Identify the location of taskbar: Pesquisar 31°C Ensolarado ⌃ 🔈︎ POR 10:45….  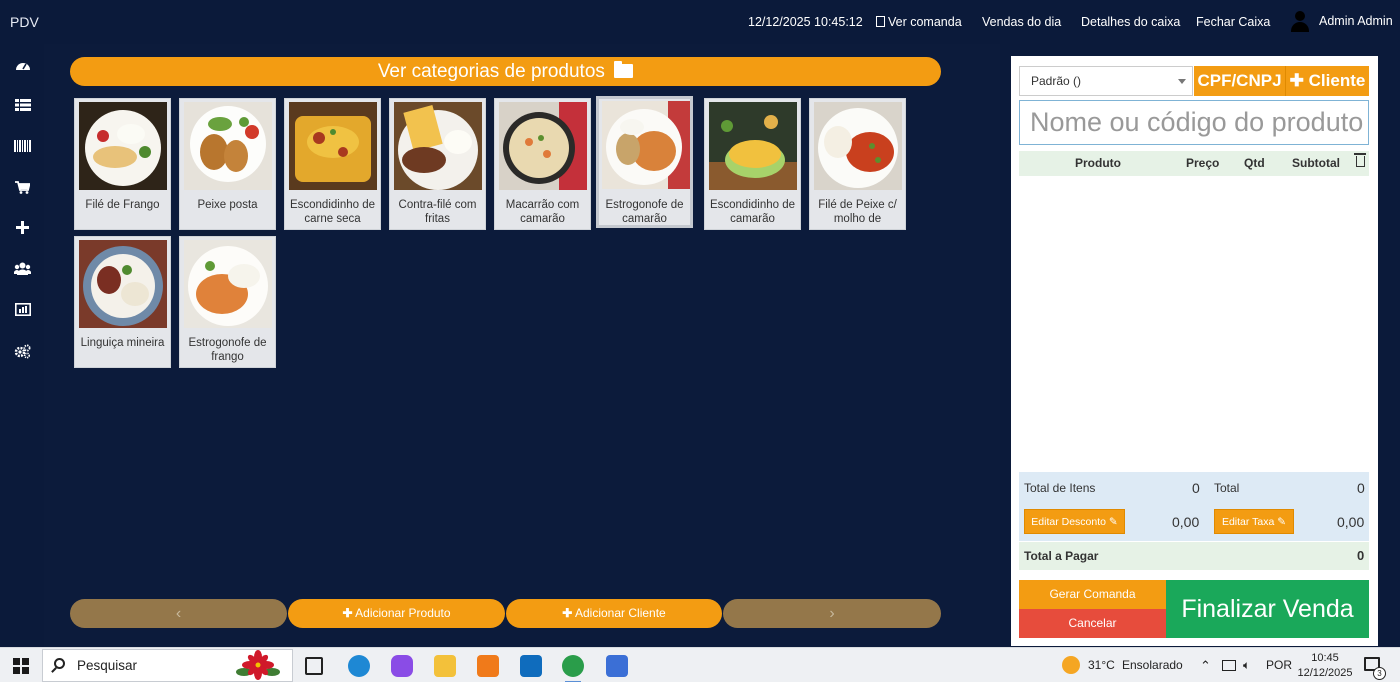
(700, 664).